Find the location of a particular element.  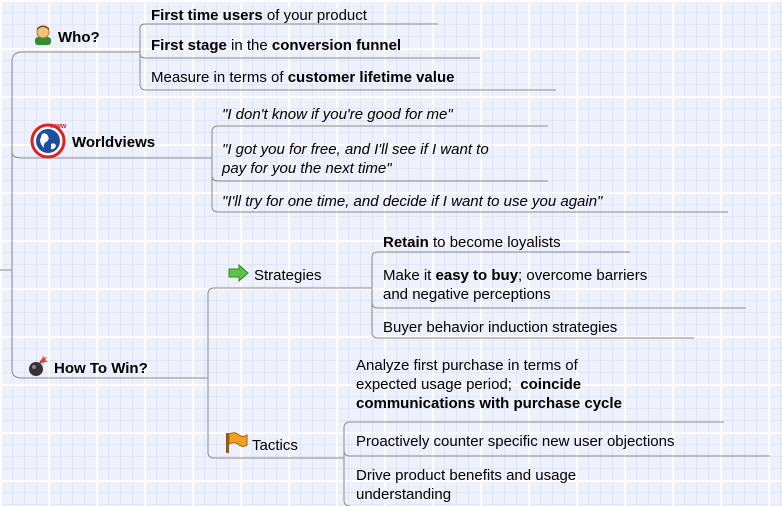

topic-worldviews-label: Worldviews is located at coordinates (114, 142).